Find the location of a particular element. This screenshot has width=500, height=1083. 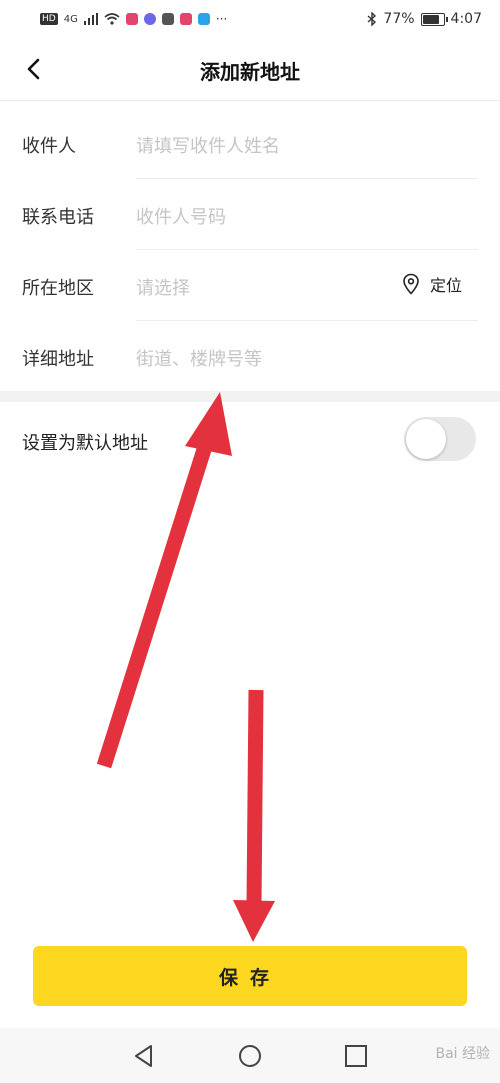

locate-button: 定位 is located at coordinates (432, 284).